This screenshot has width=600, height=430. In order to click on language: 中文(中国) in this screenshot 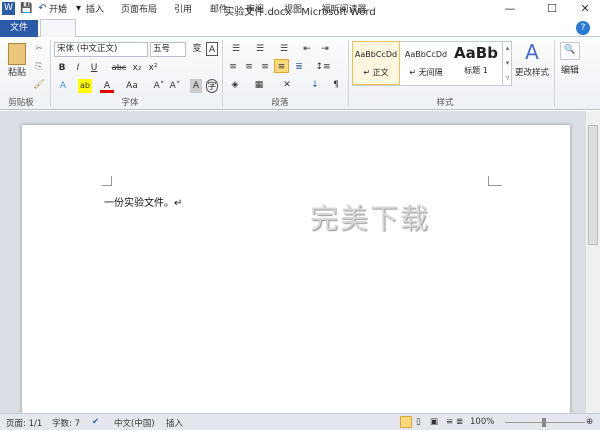, I will do `click(134, 423)`.